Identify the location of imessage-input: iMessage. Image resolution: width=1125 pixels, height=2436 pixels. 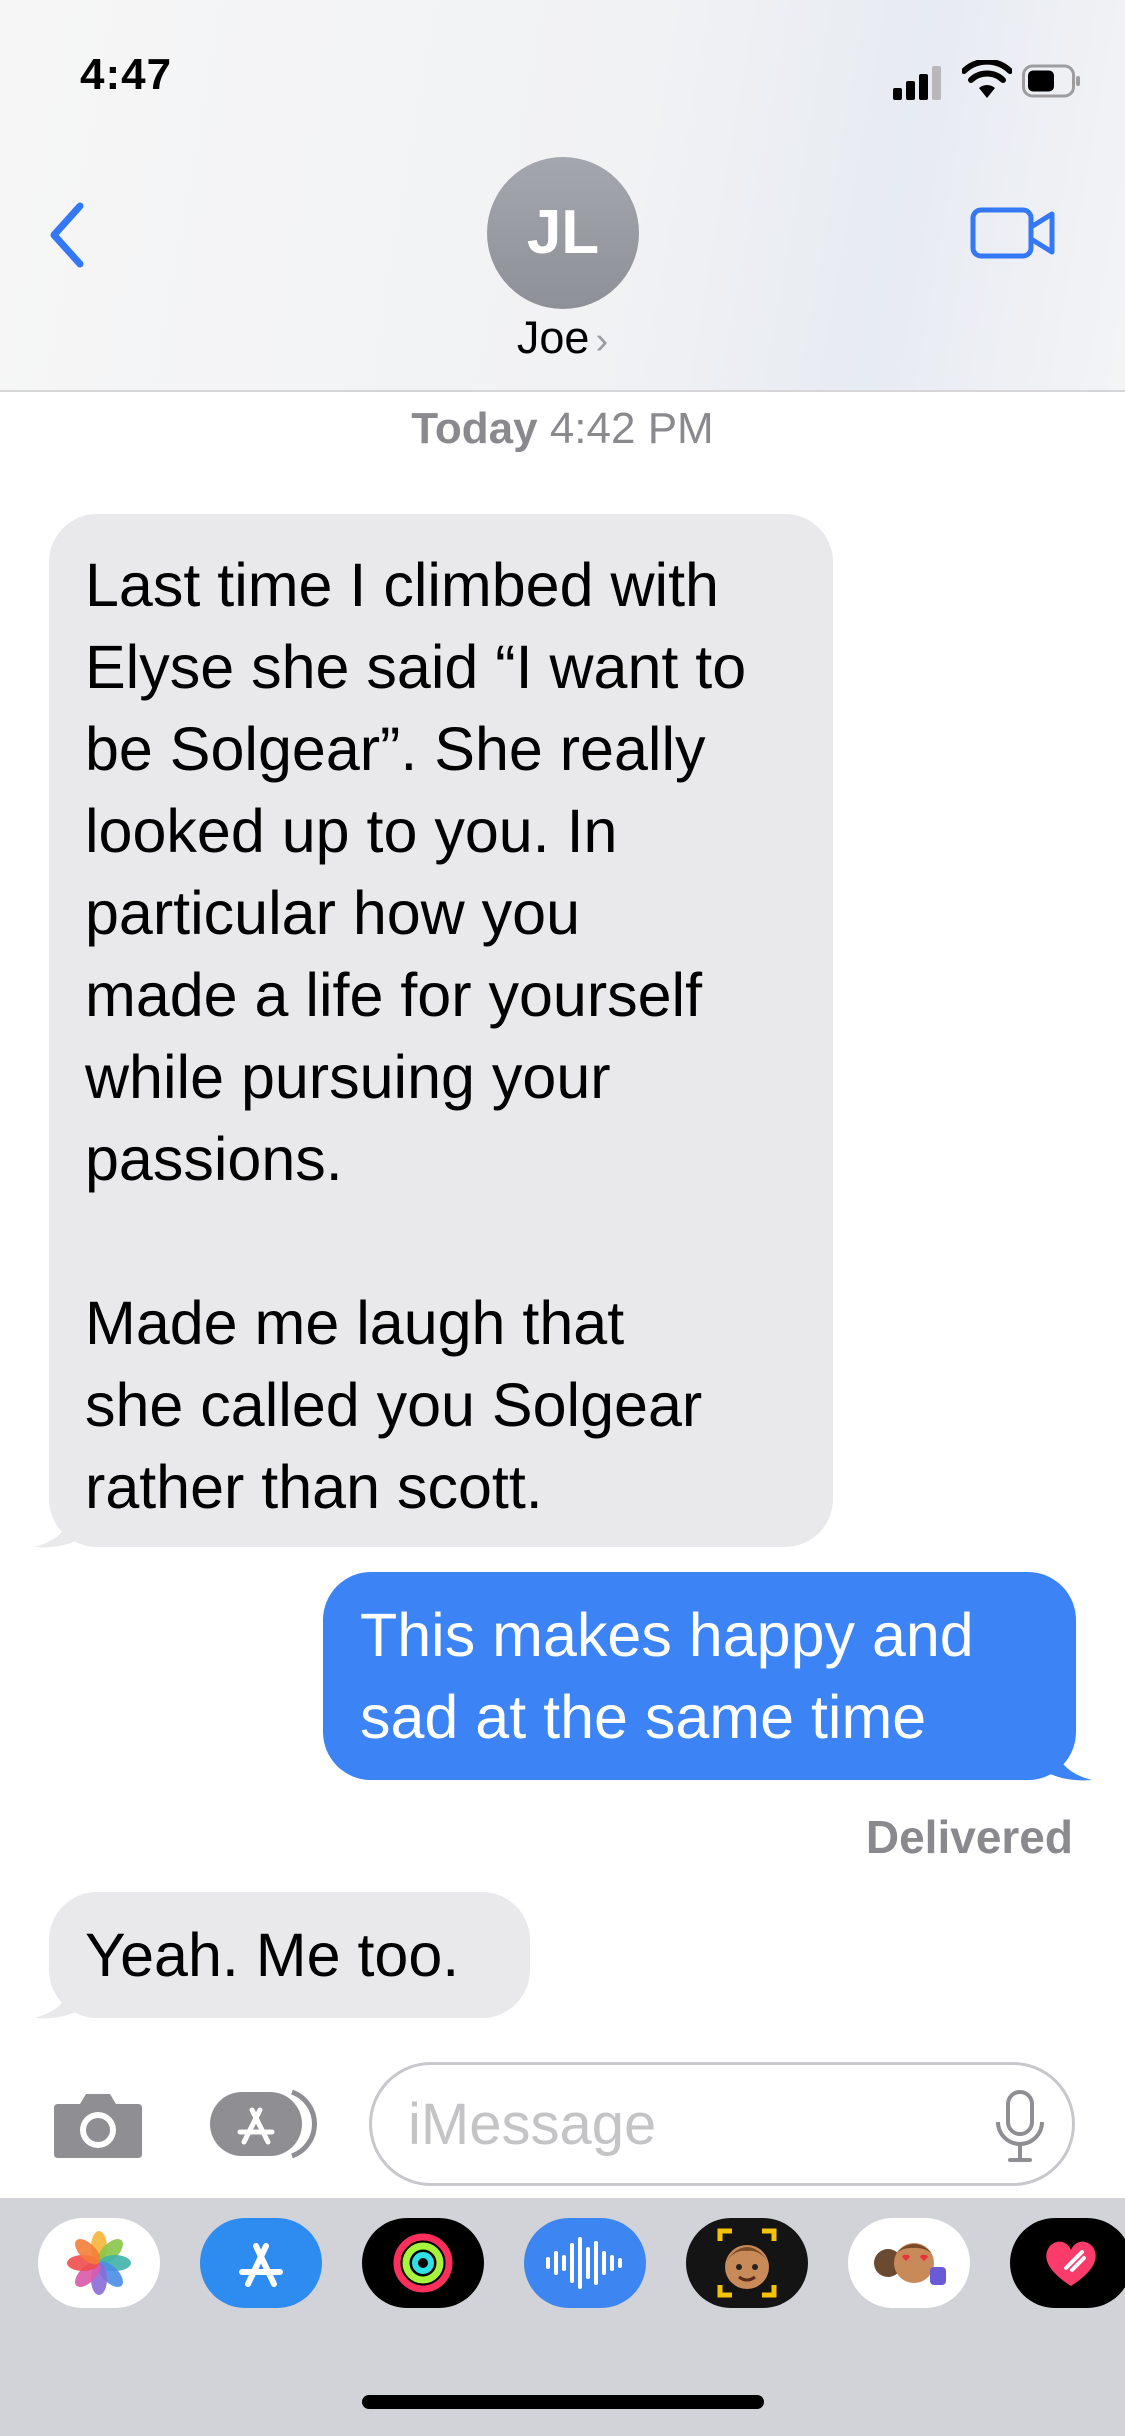
(722, 2124).